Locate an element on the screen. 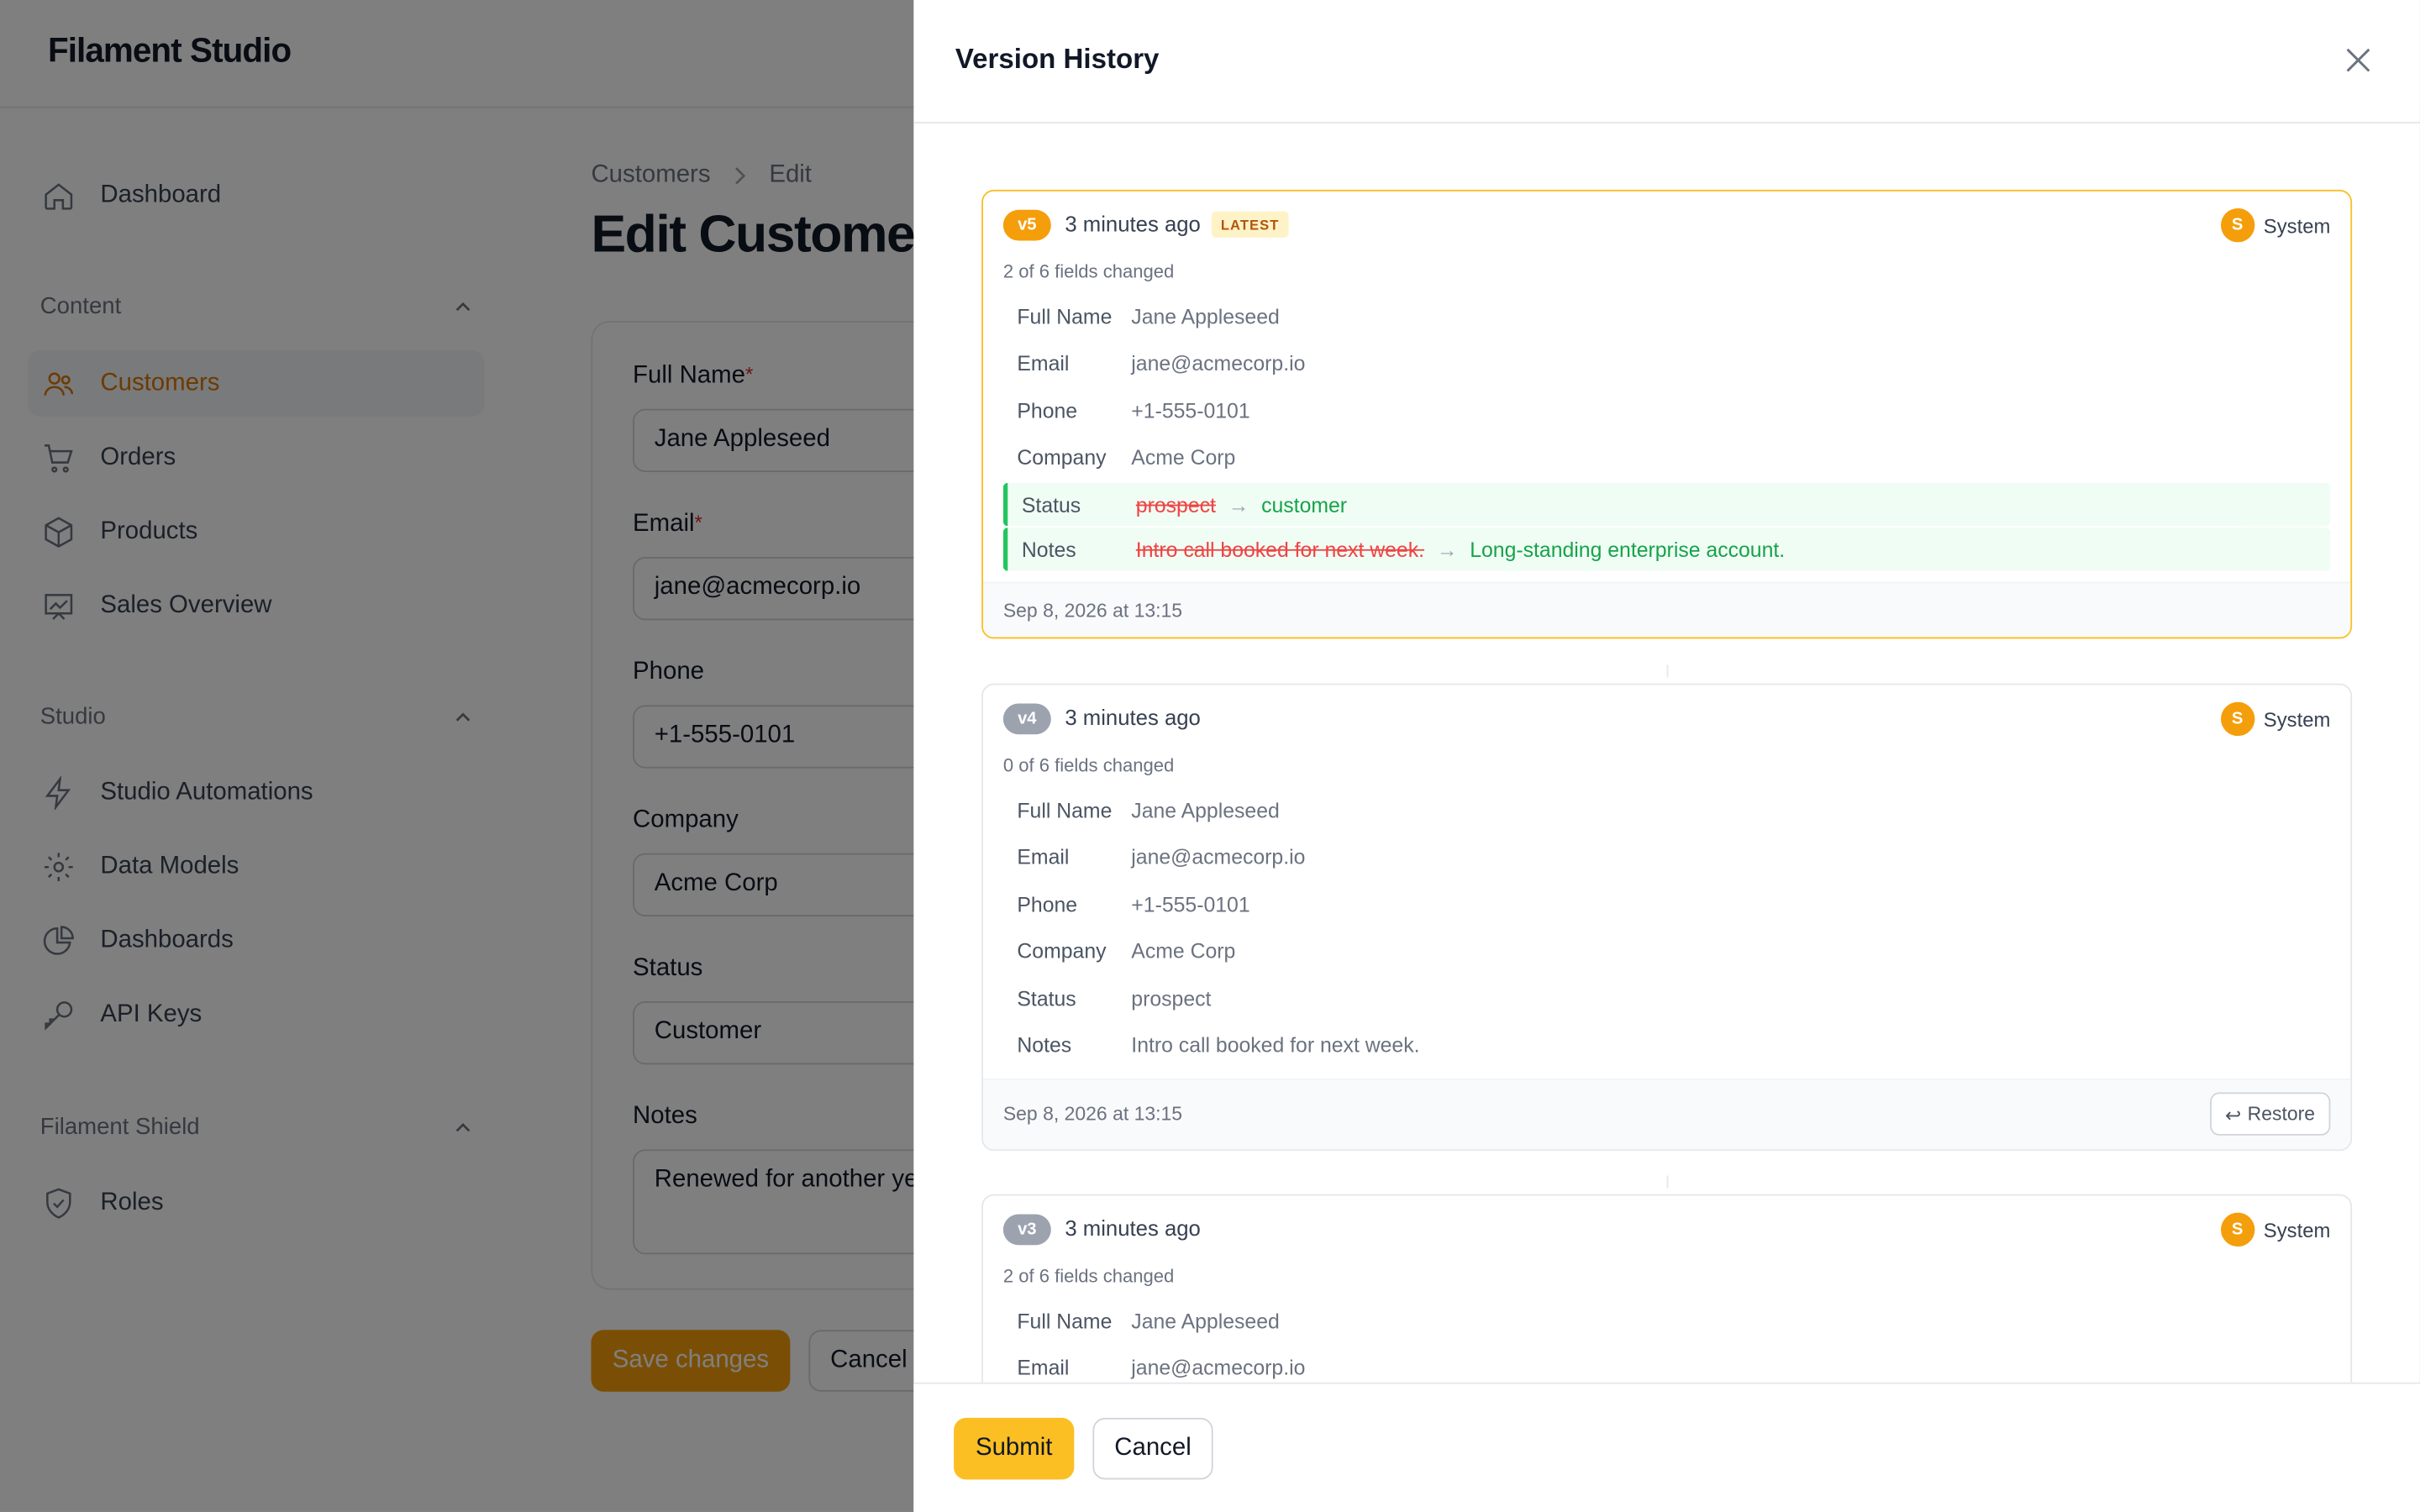 This screenshot has width=2420, height=1512. latest-badge: LATEST is located at coordinates (1250, 224).